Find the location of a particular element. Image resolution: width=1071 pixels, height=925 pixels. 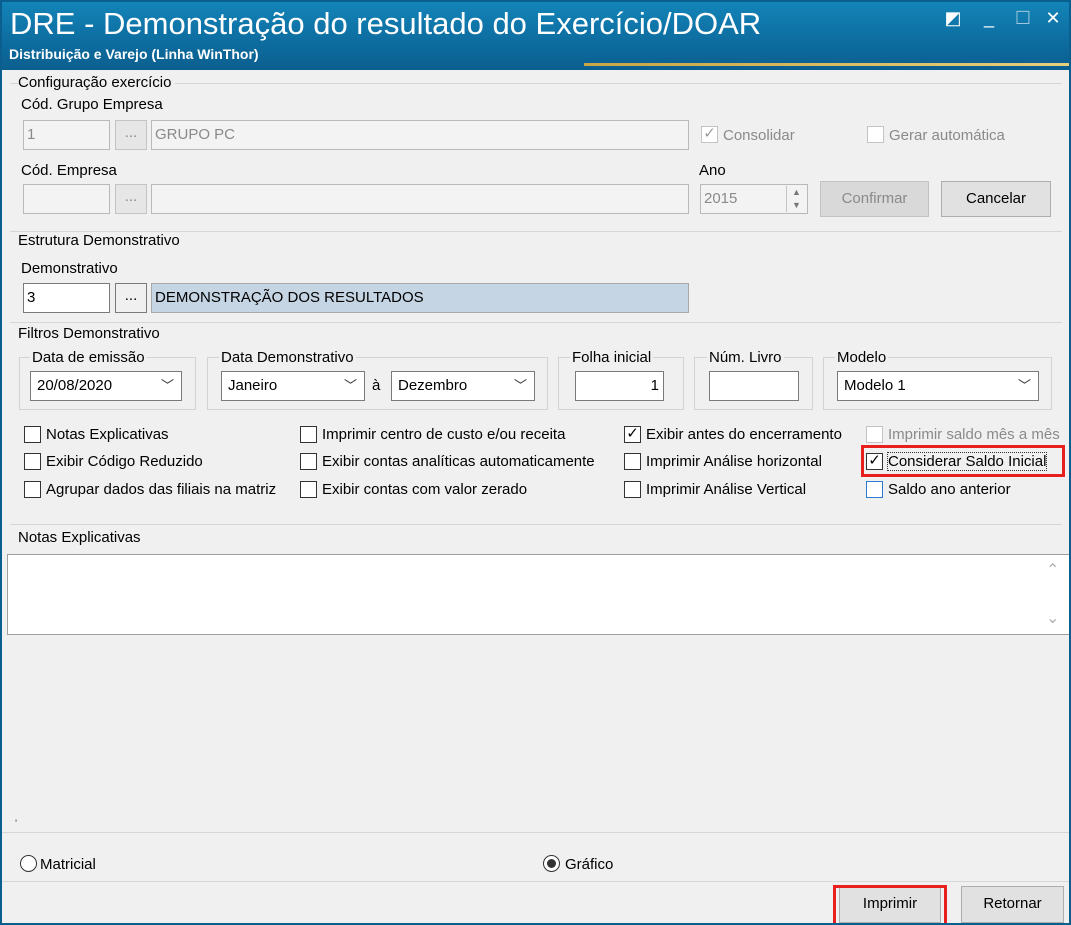

data-emissao-label: Data de emissão is located at coordinates (88, 357).